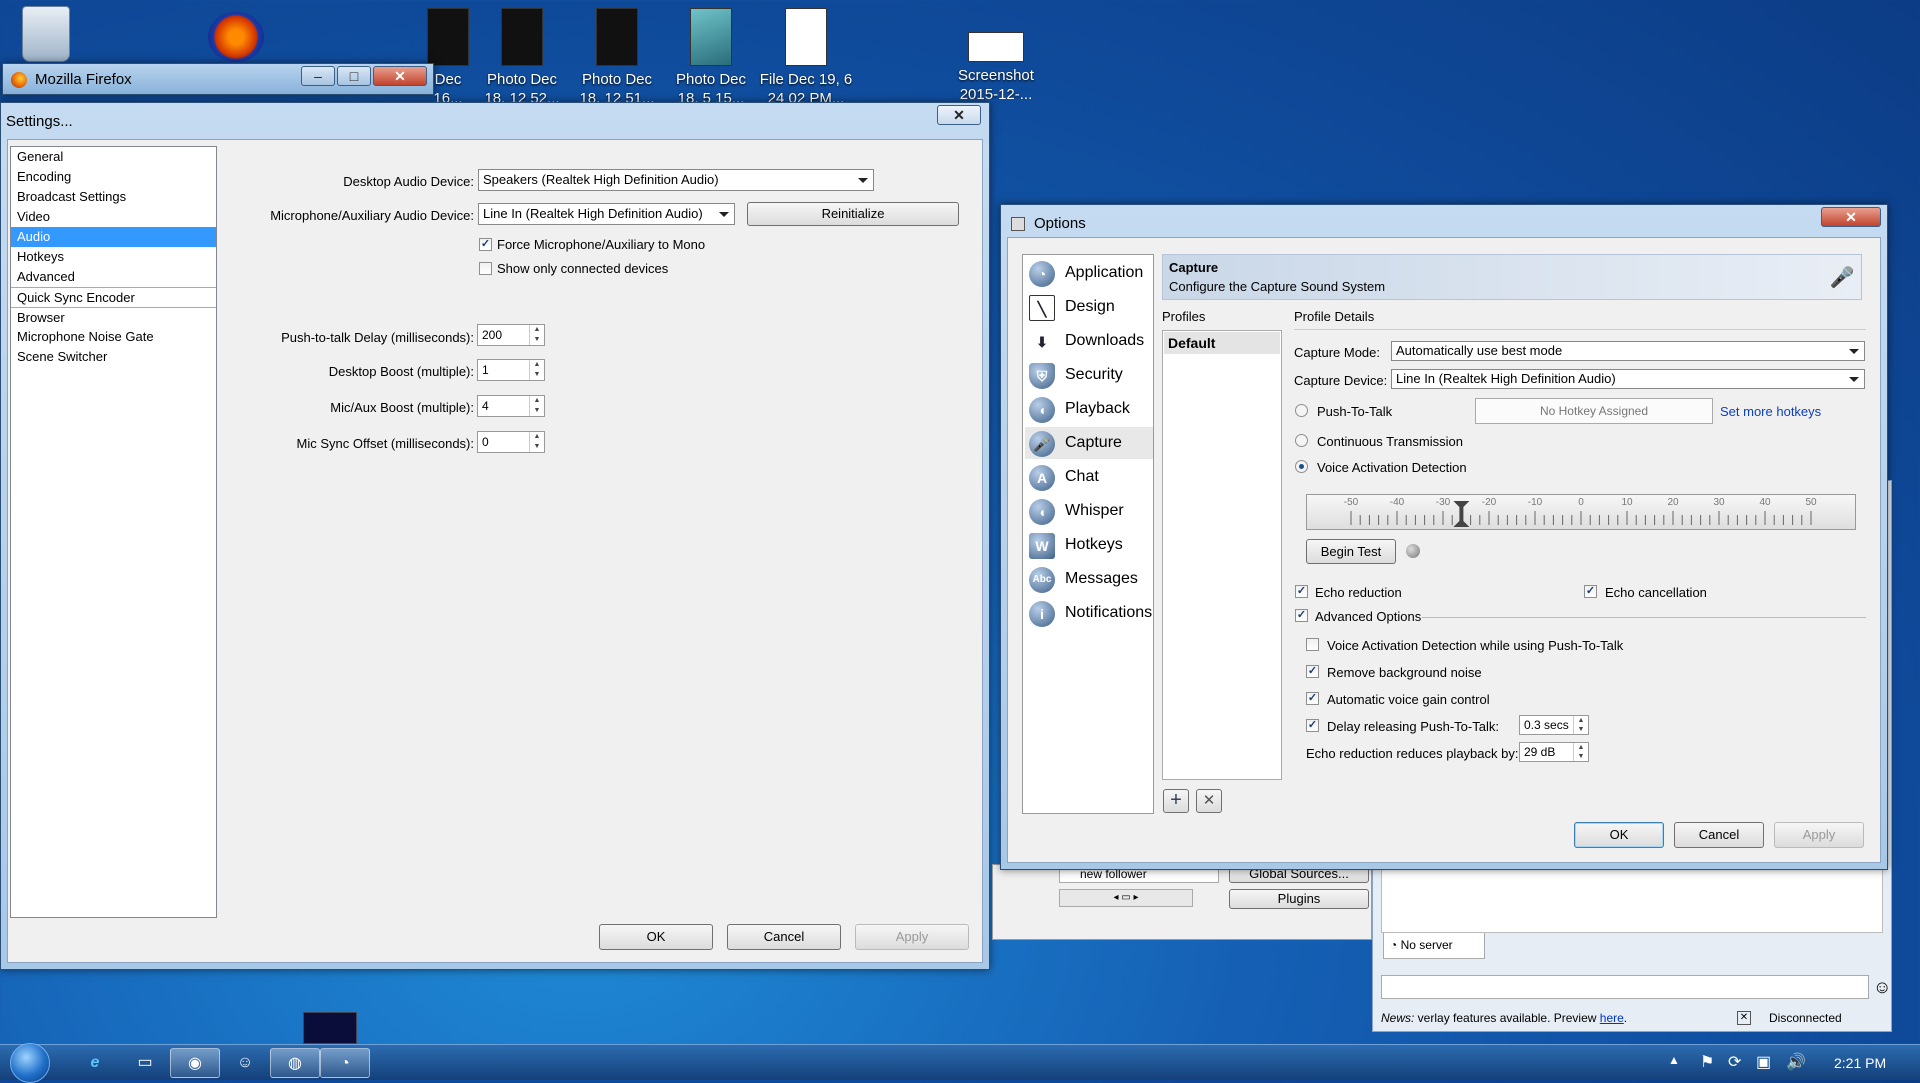  What do you see at coordinates (1590, 591) in the screenshot?
I see `echo-cancellation-checkbox: ✓` at bounding box center [1590, 591].